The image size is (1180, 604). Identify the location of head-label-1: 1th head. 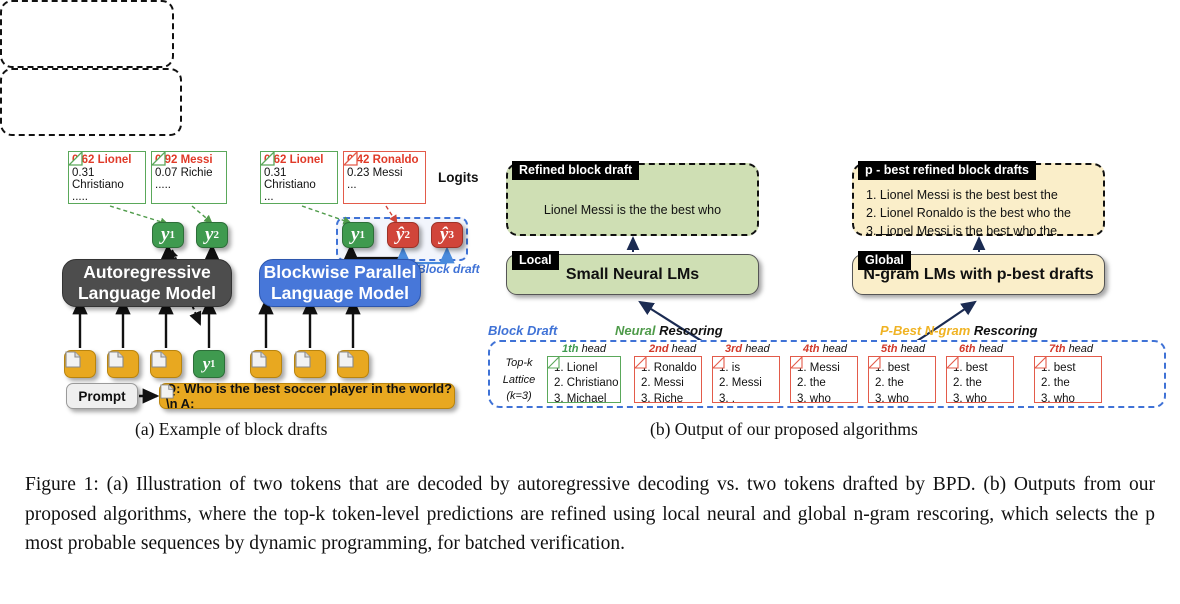
(584, 349).